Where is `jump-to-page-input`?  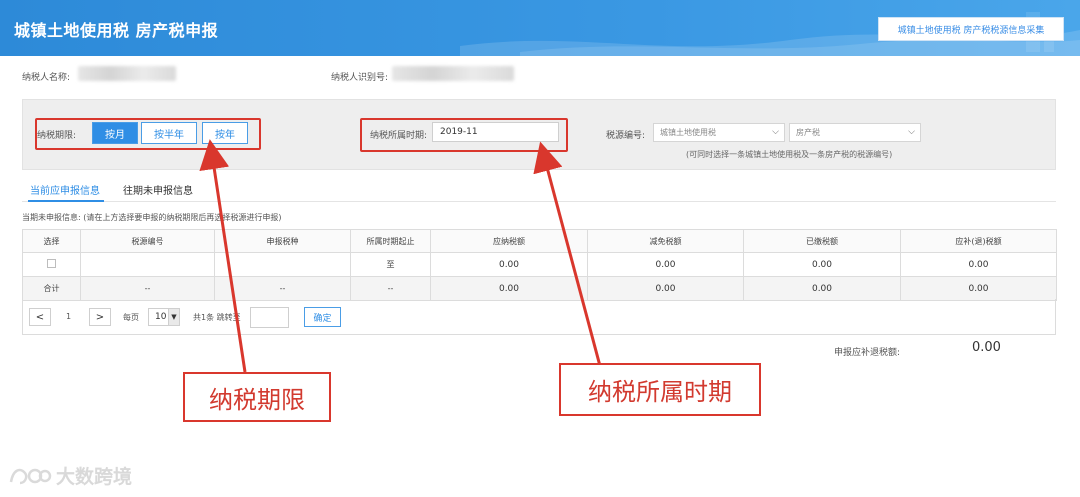 jump-to-page-input is located at coordinates (269, 317).